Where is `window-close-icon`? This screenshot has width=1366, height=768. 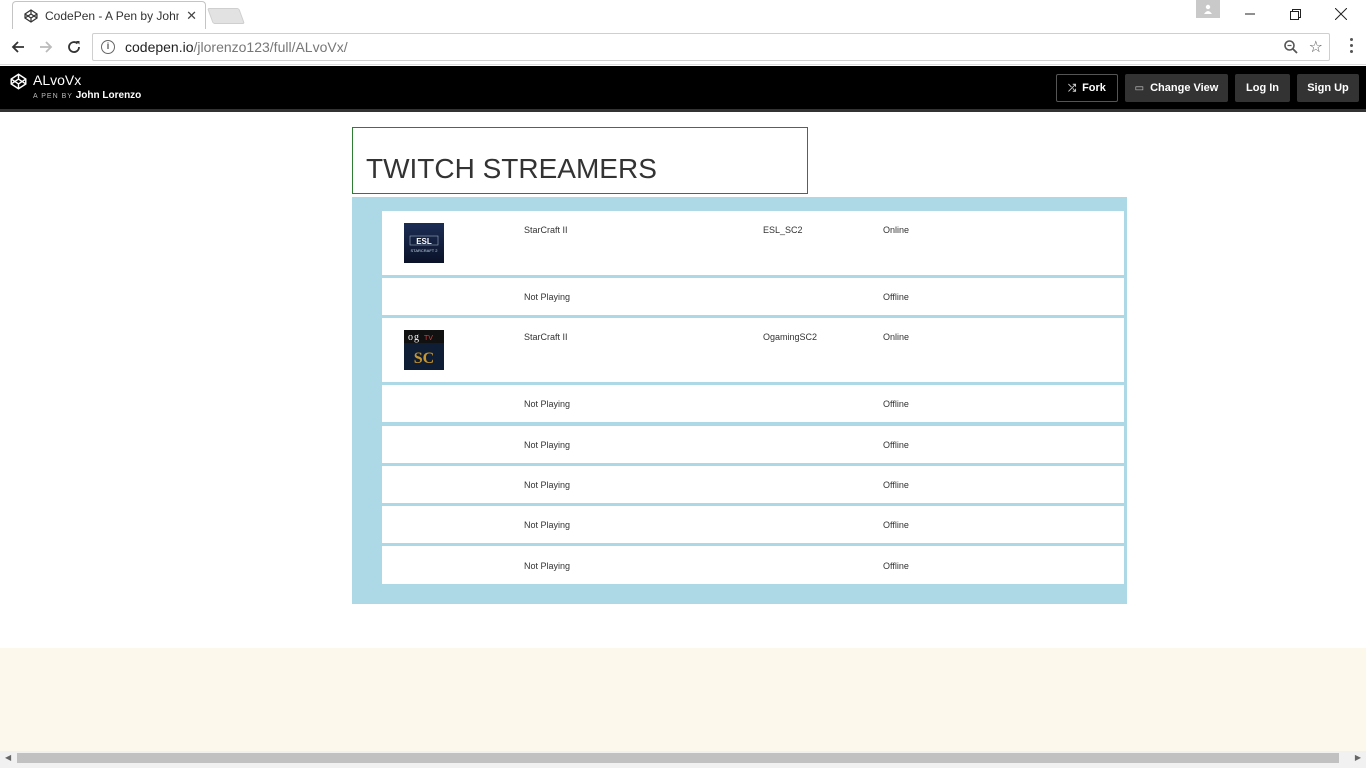
window-close-icon is located at coordinates (1341, 14).